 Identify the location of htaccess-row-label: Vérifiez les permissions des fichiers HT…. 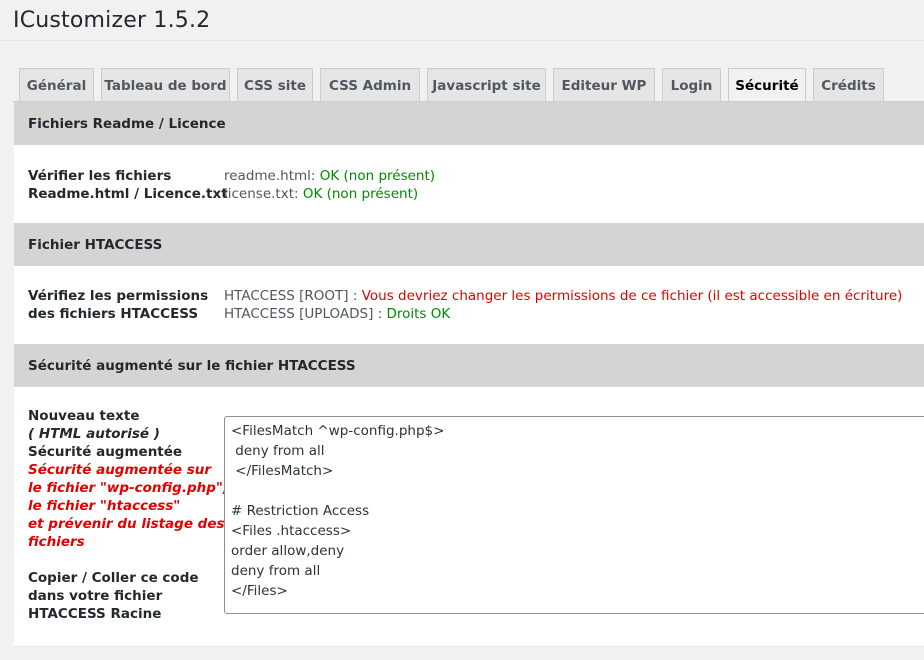
(118, 305).